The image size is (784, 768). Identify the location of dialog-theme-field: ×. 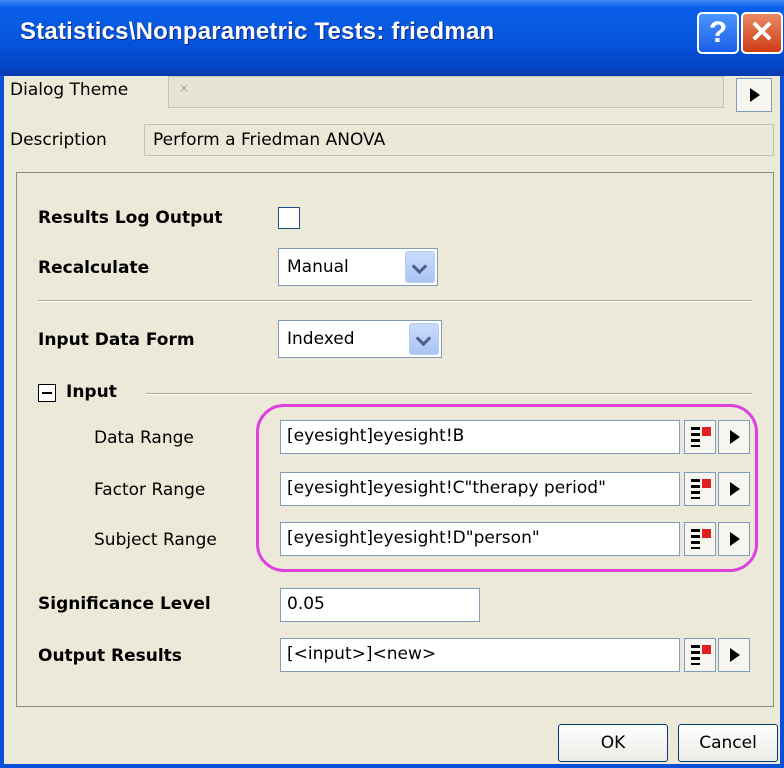
(446, 92).